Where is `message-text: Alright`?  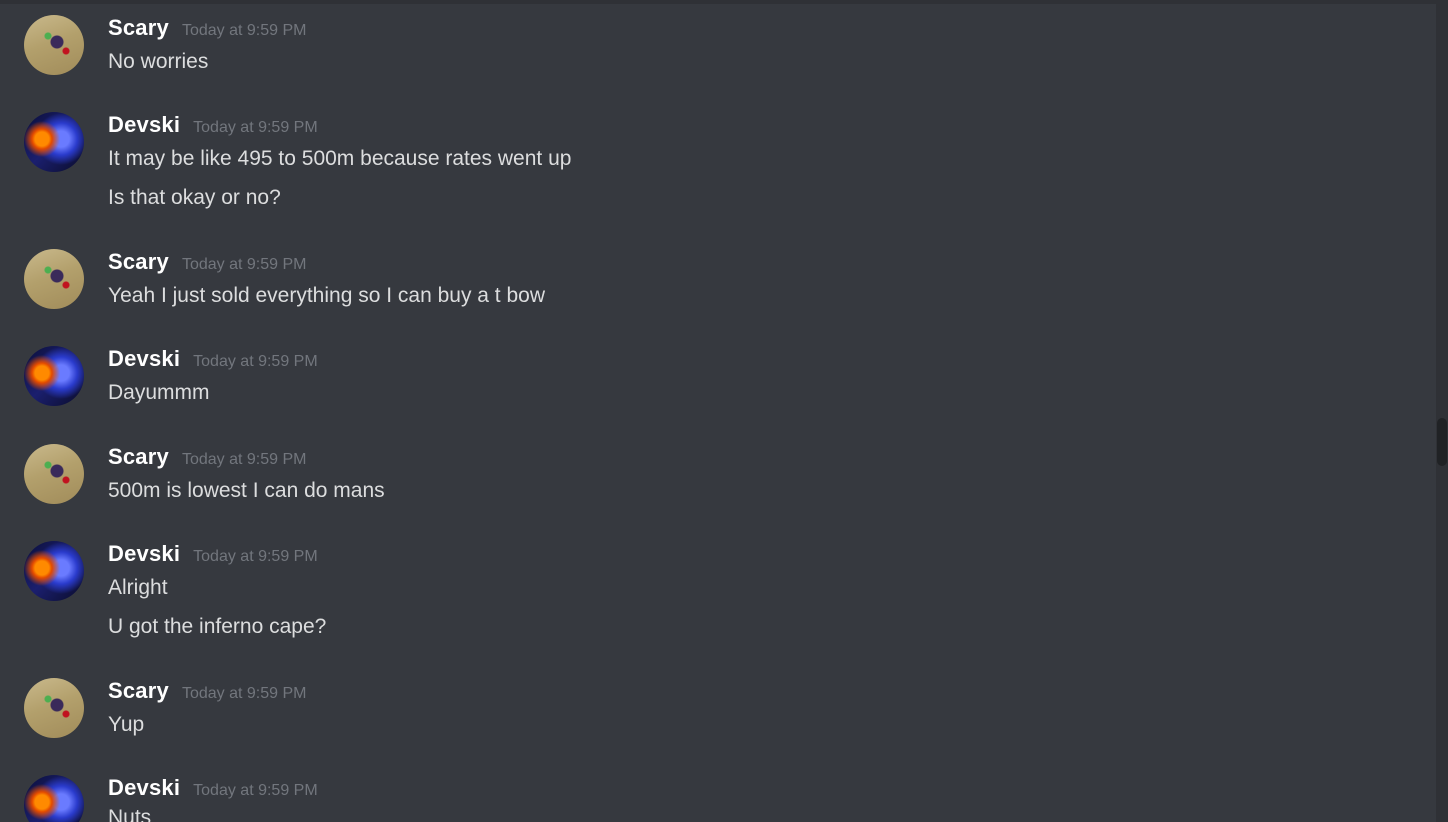 message-text: Alright is located at coordinates (138, 587).